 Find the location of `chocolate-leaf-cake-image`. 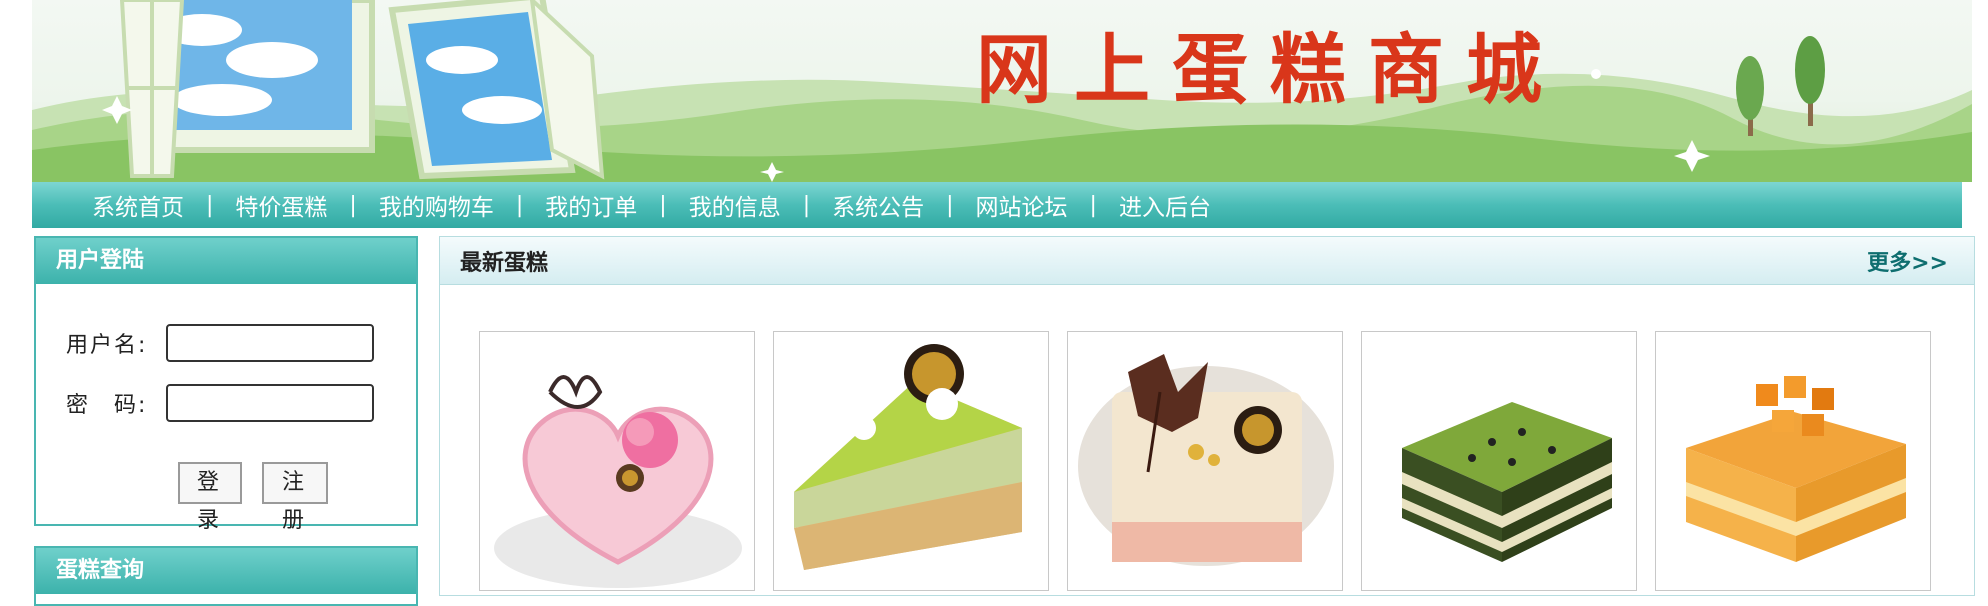

chocolate-leaf-cake-image is located at coordinates (1206, 460).